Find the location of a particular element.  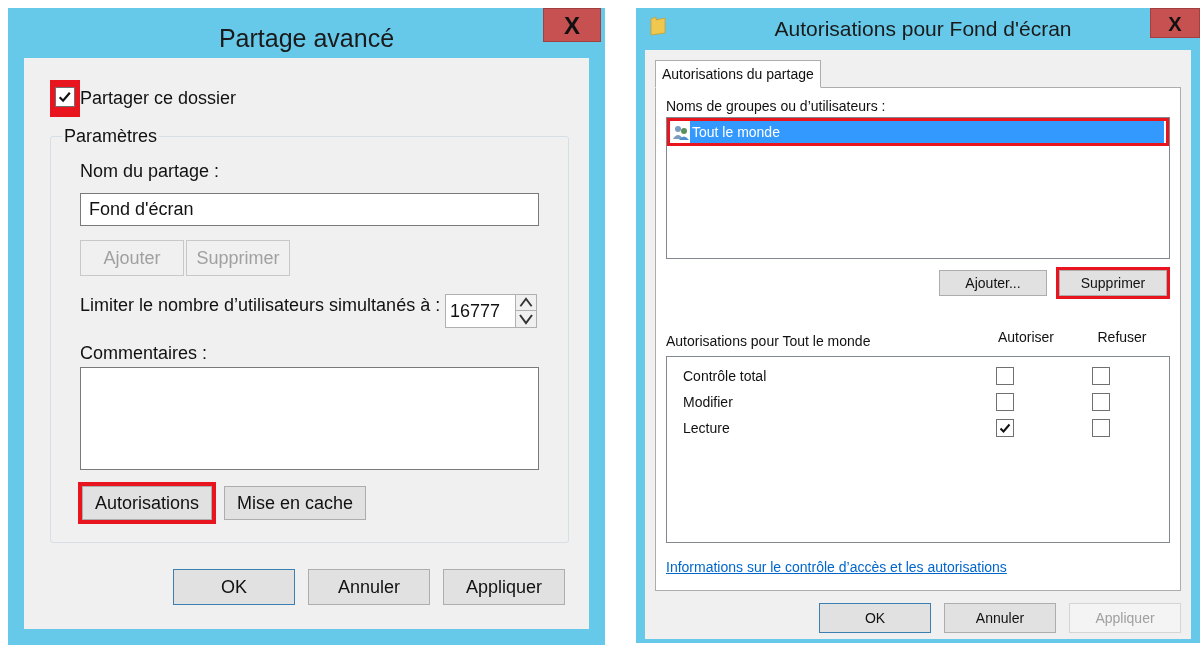

help-link: Informations sur le contrôle d’accès et les autorisations is located at coordinates (918, 567).